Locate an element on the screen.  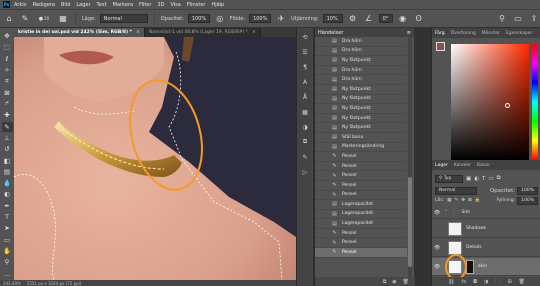
adjustments-icon: ◑ is located at coordinates (305, 127).